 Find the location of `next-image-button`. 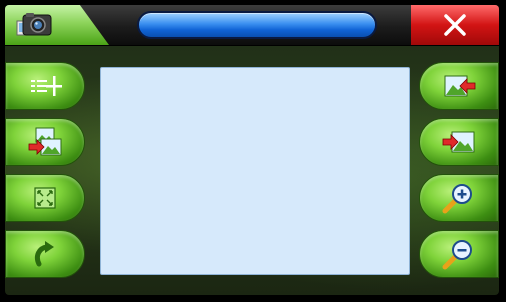

next-image-button is located at coordinates (459, 142).